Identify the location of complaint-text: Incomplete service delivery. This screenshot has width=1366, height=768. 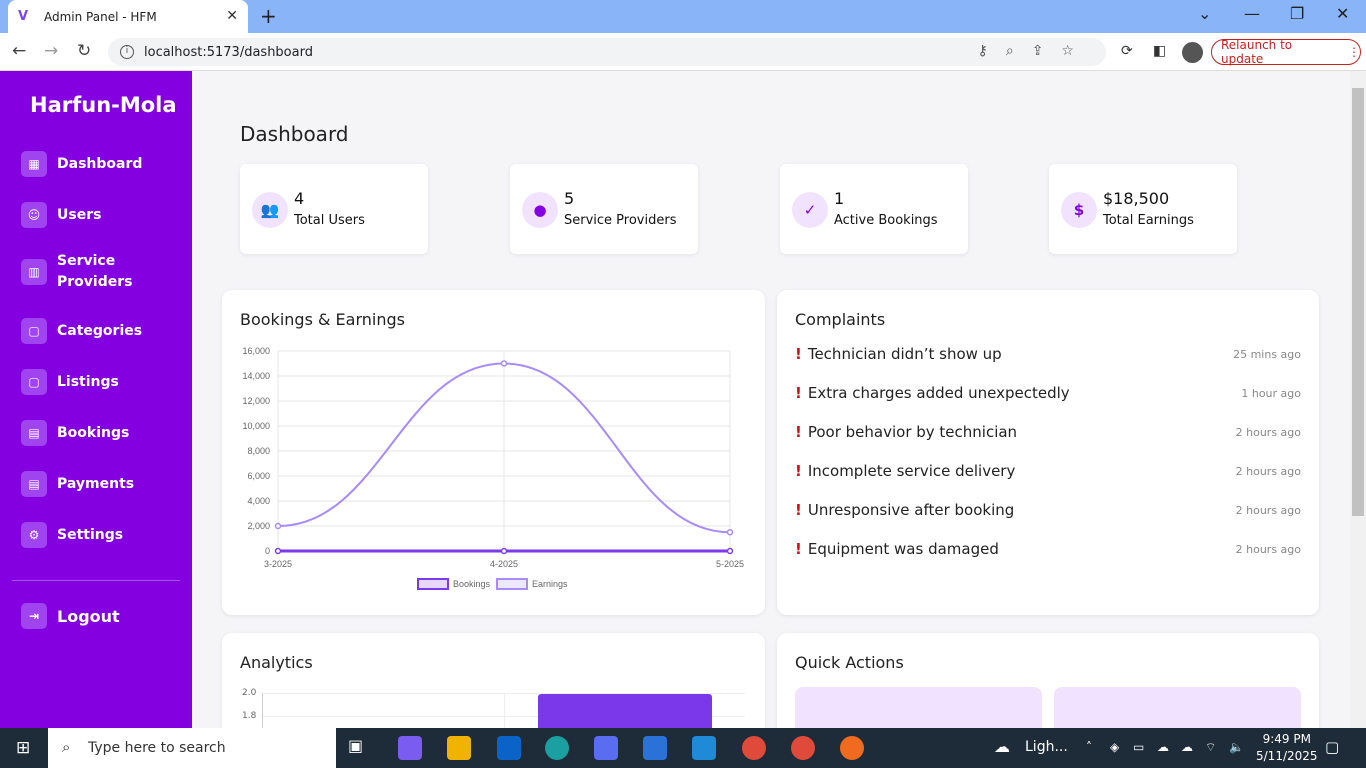
(911, 471).